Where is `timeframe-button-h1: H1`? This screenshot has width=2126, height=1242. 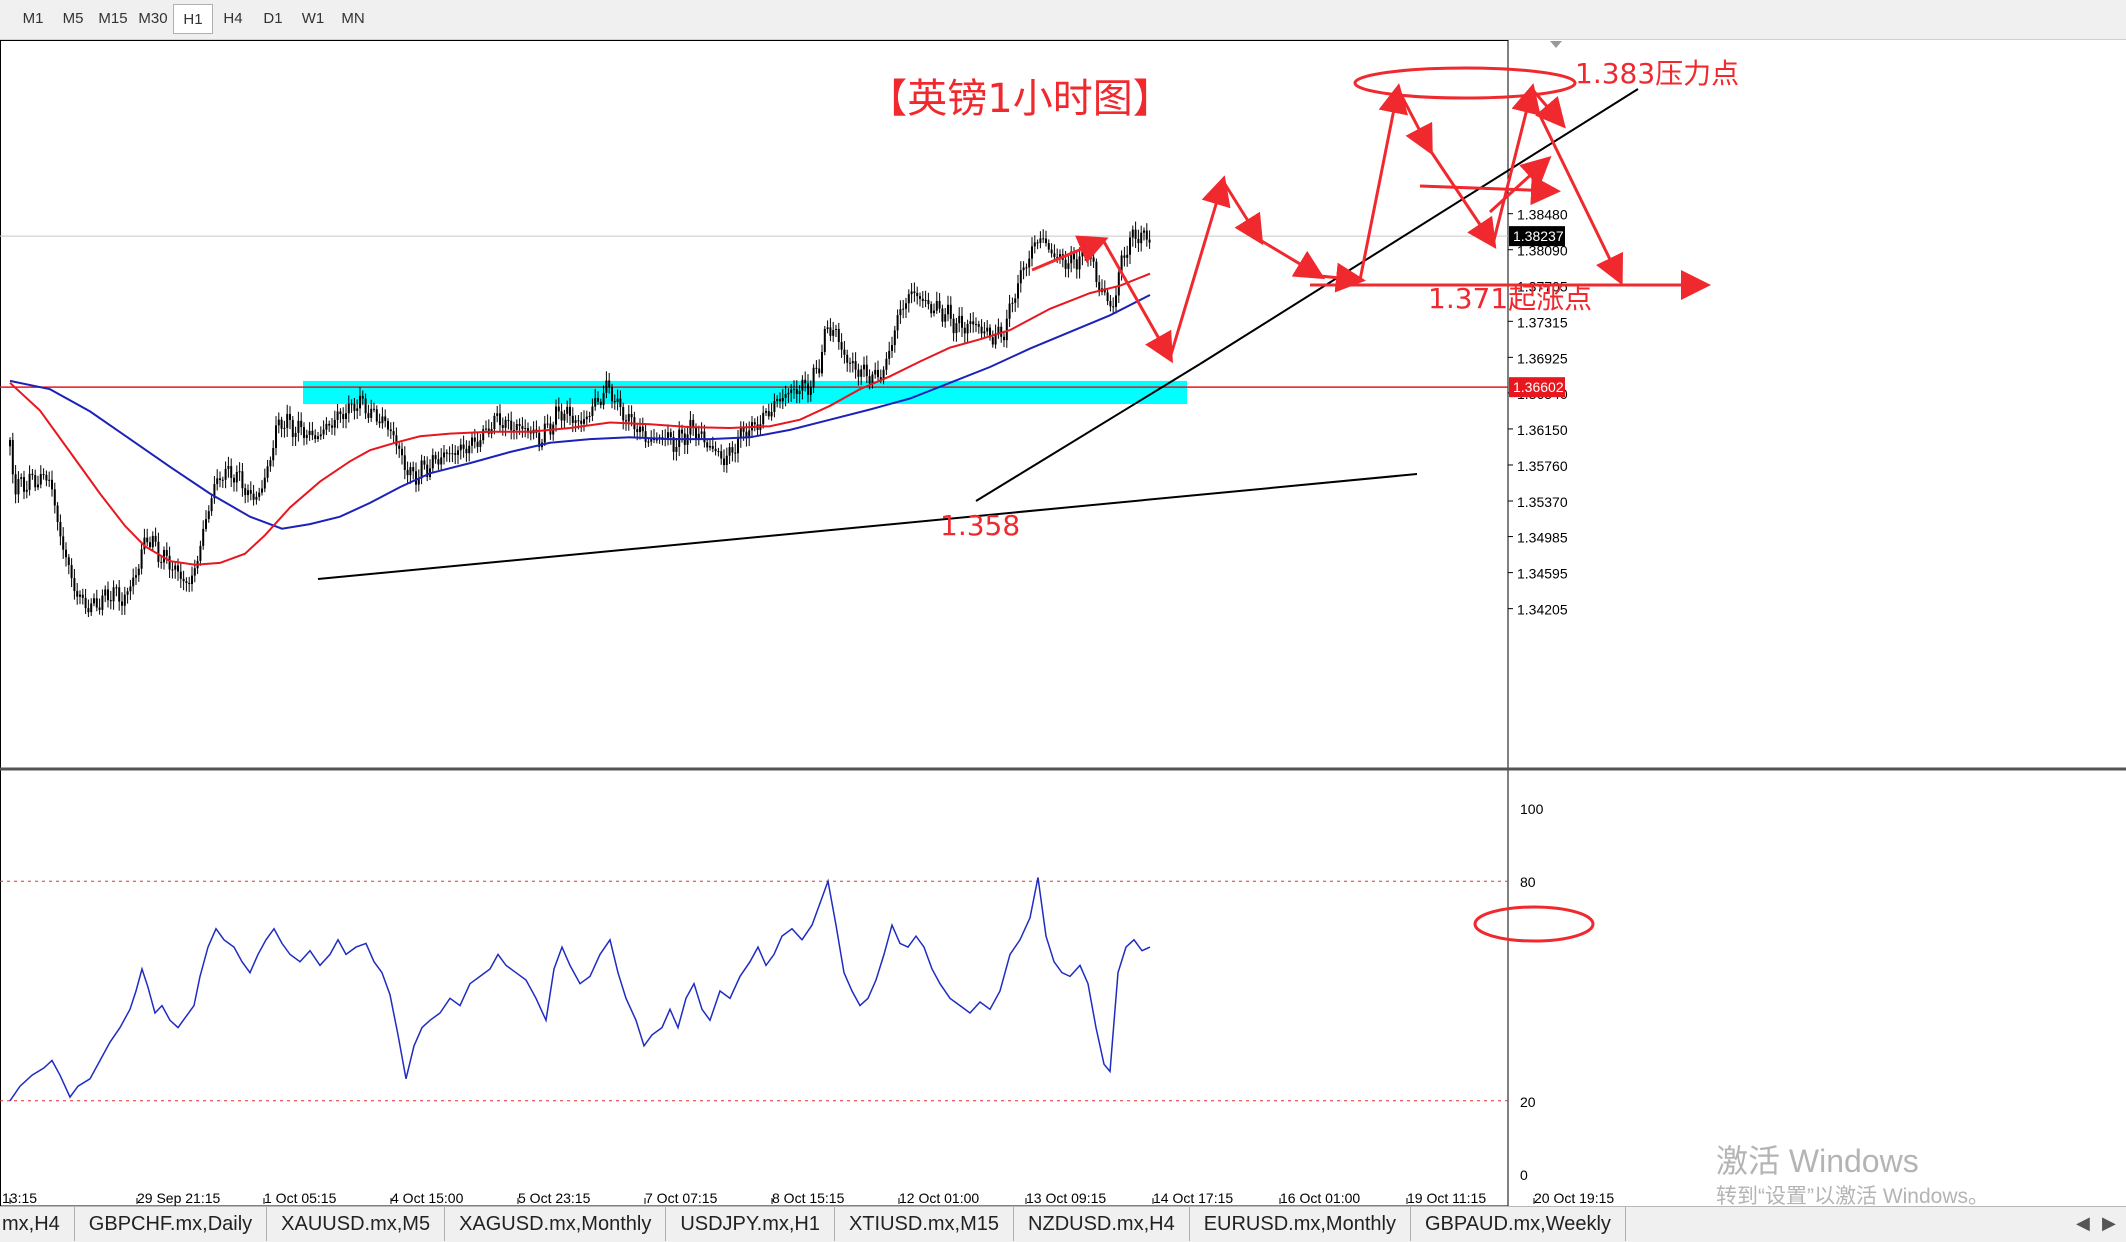
timeframe-button-h1: H1 is located at coordinates (193, 19).